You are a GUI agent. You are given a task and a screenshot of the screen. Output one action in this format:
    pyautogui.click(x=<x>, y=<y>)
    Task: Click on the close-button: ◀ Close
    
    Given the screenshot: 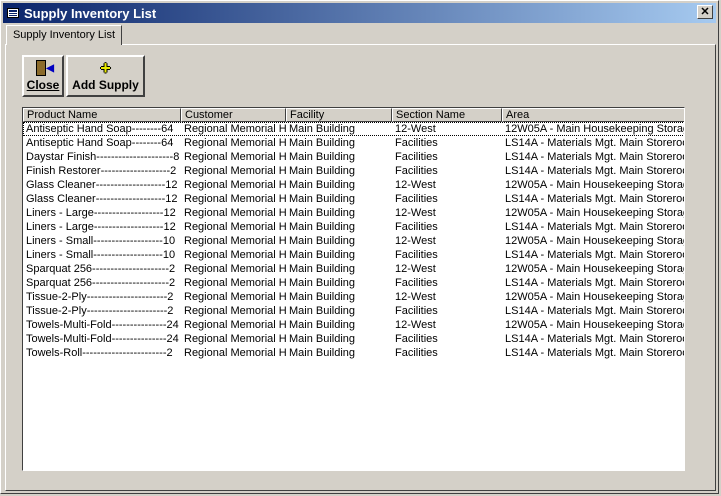 What is the action you would take?
    pyautogui.click(x=43, y=76)
    